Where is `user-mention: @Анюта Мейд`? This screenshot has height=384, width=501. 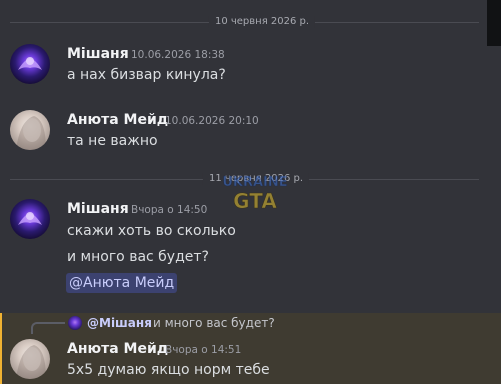
user-mention: @Анюта Мейд is located at coordinates (122, 283).